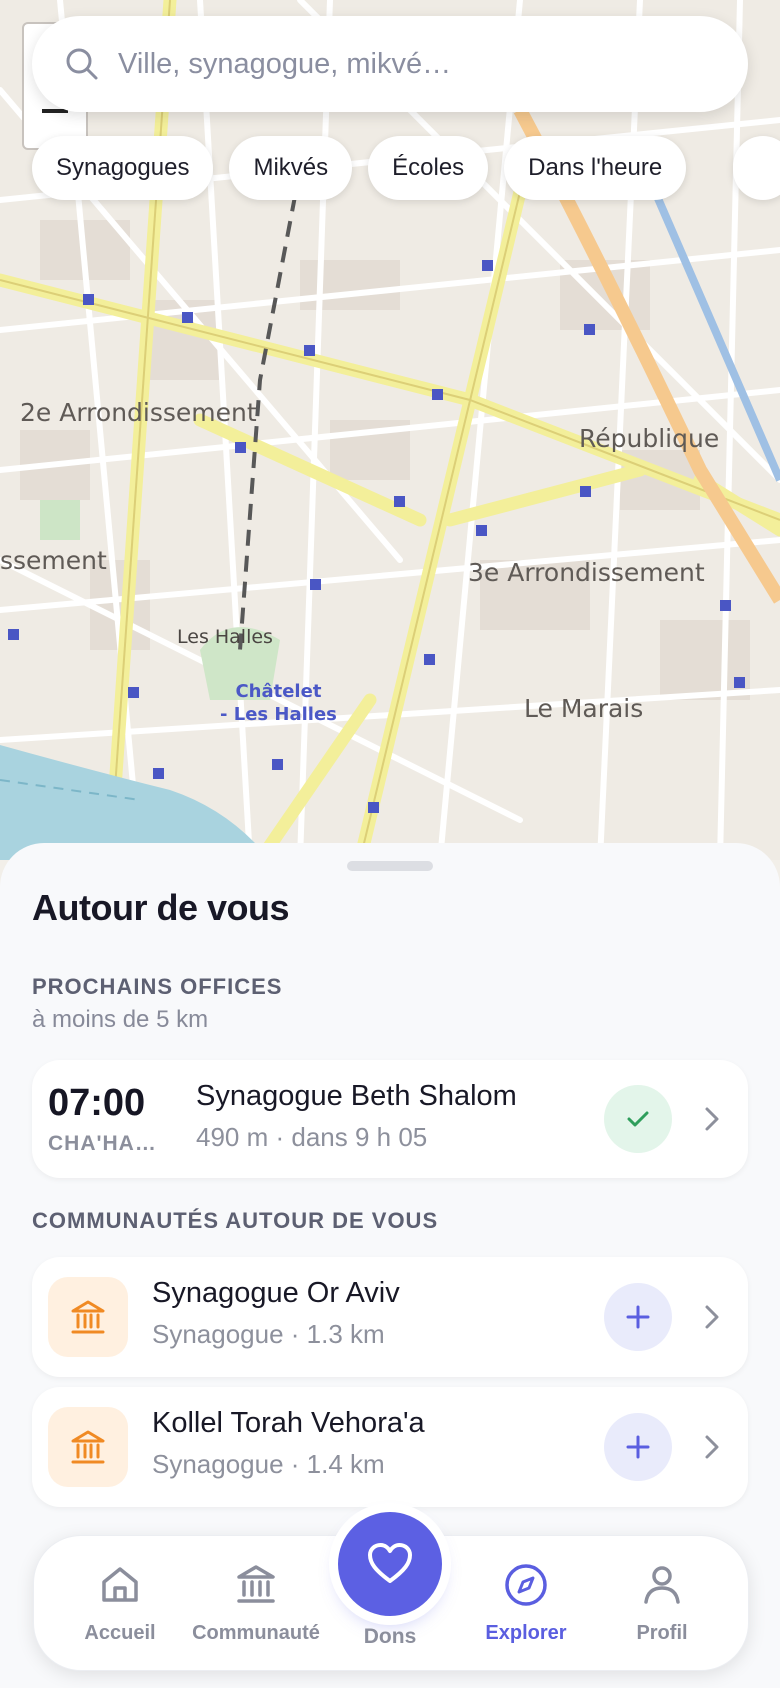 The height and width of the screenshot is (1688, 780). What do you see at coordinates (526, 1585) in the screenshot?
I see `compass-icon` at bounding box center [526, 1585].